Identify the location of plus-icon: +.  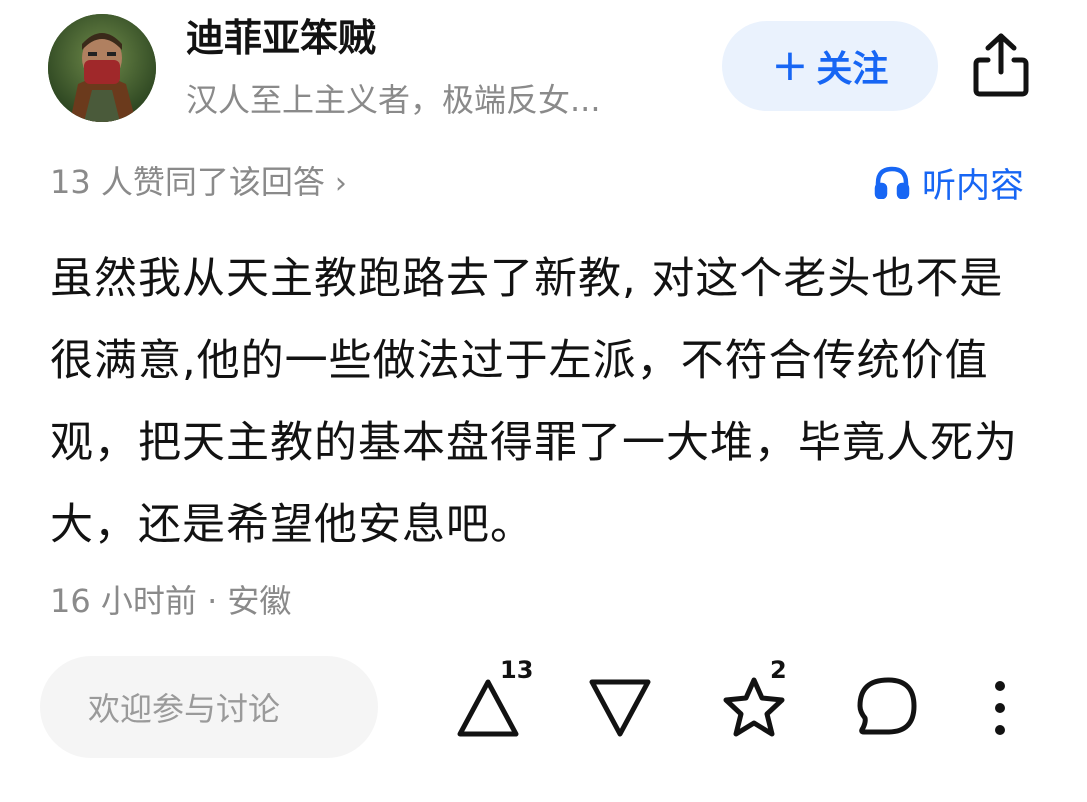
(790, 65).